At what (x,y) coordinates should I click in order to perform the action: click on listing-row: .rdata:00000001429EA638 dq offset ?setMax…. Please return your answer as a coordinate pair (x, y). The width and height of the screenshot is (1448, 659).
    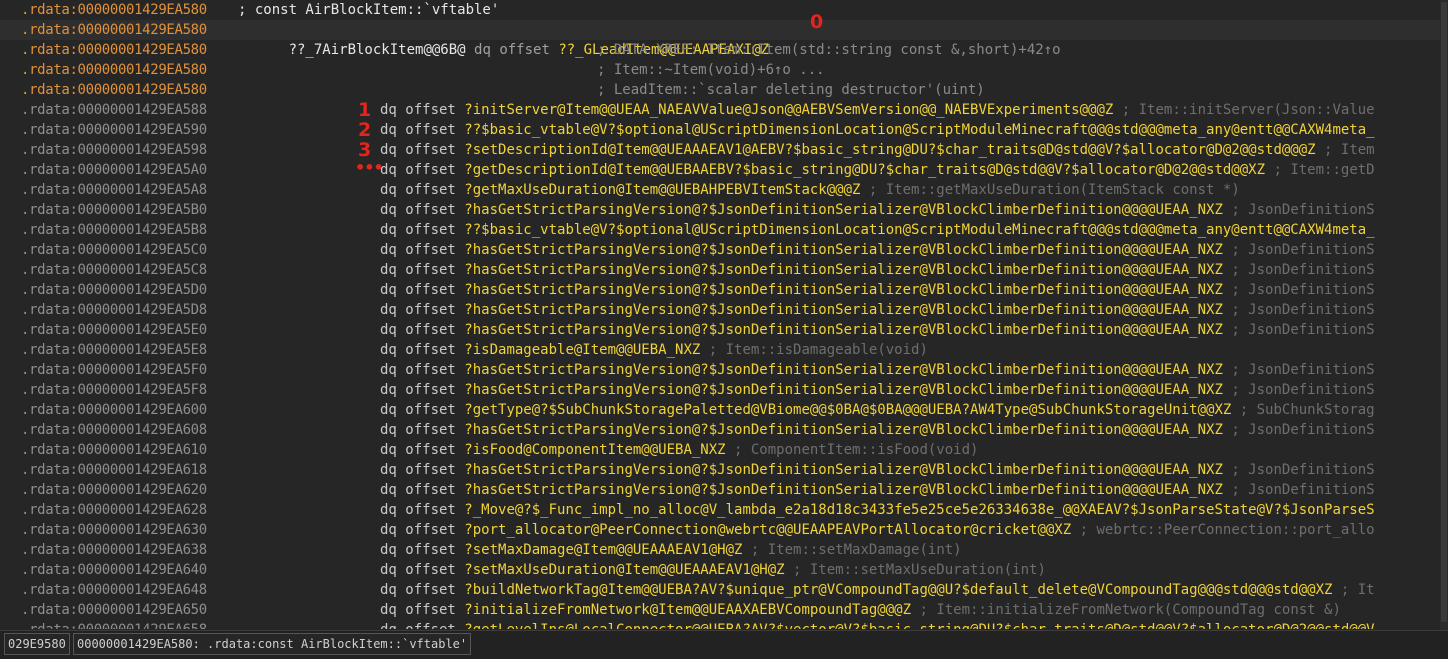
    Looking at the image, I should click on (720, 550).